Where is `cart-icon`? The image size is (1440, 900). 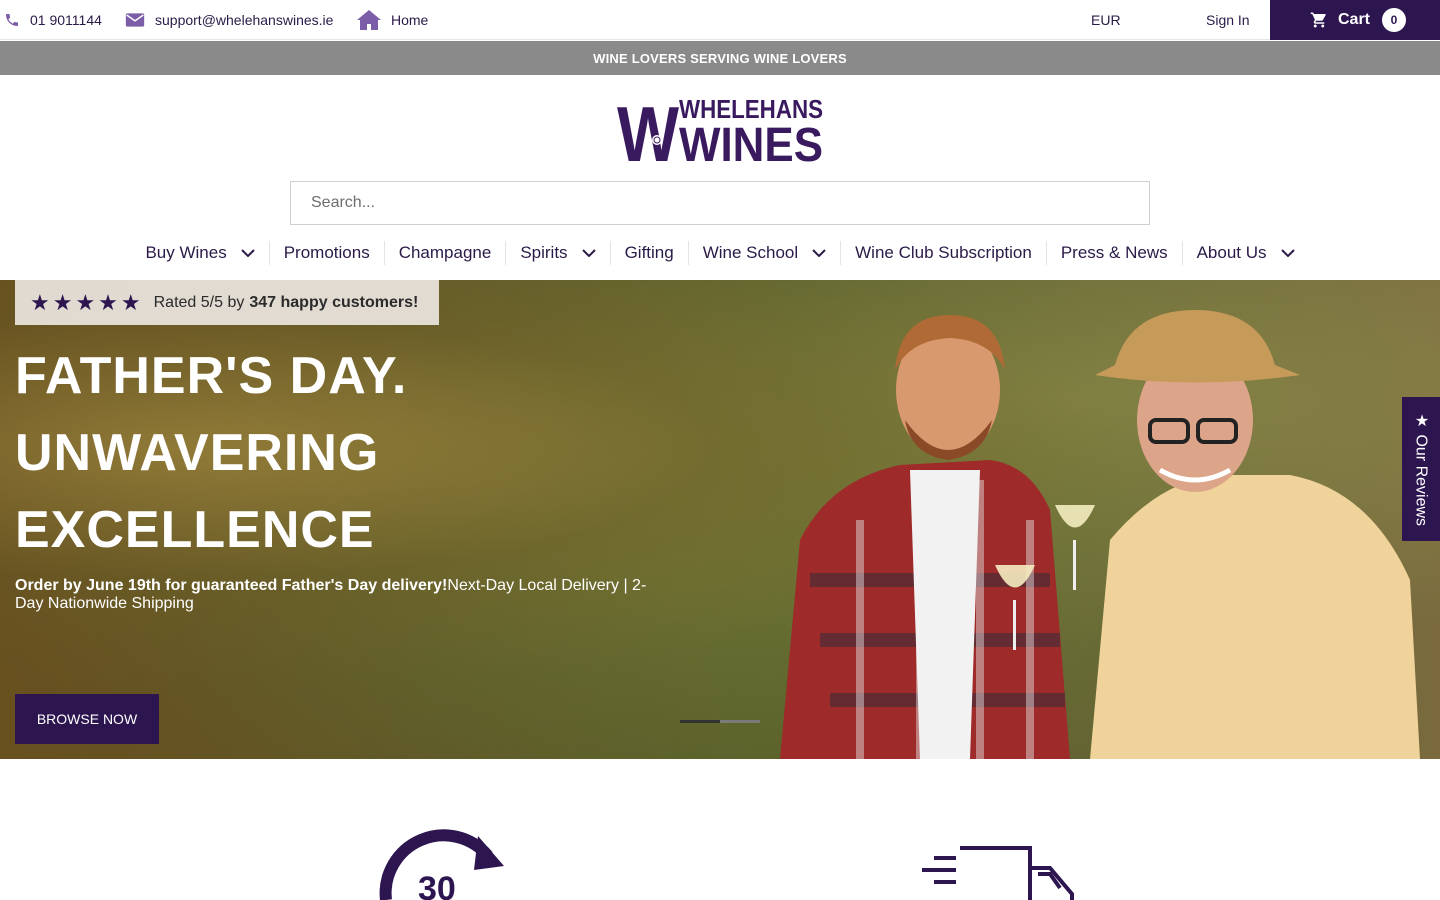
cart-icon is located at coordinates (1318, 20).